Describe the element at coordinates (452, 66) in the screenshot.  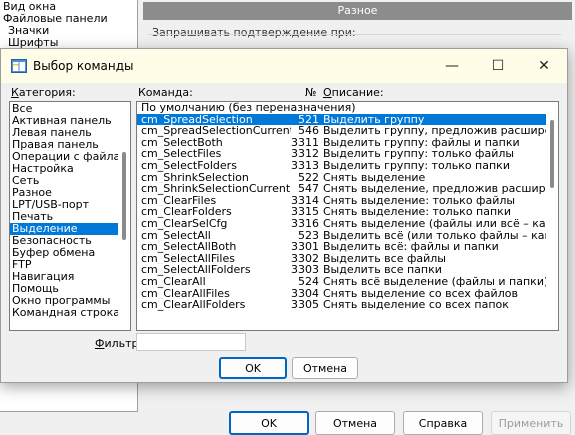
I see `minimize-icon: —` at that location.